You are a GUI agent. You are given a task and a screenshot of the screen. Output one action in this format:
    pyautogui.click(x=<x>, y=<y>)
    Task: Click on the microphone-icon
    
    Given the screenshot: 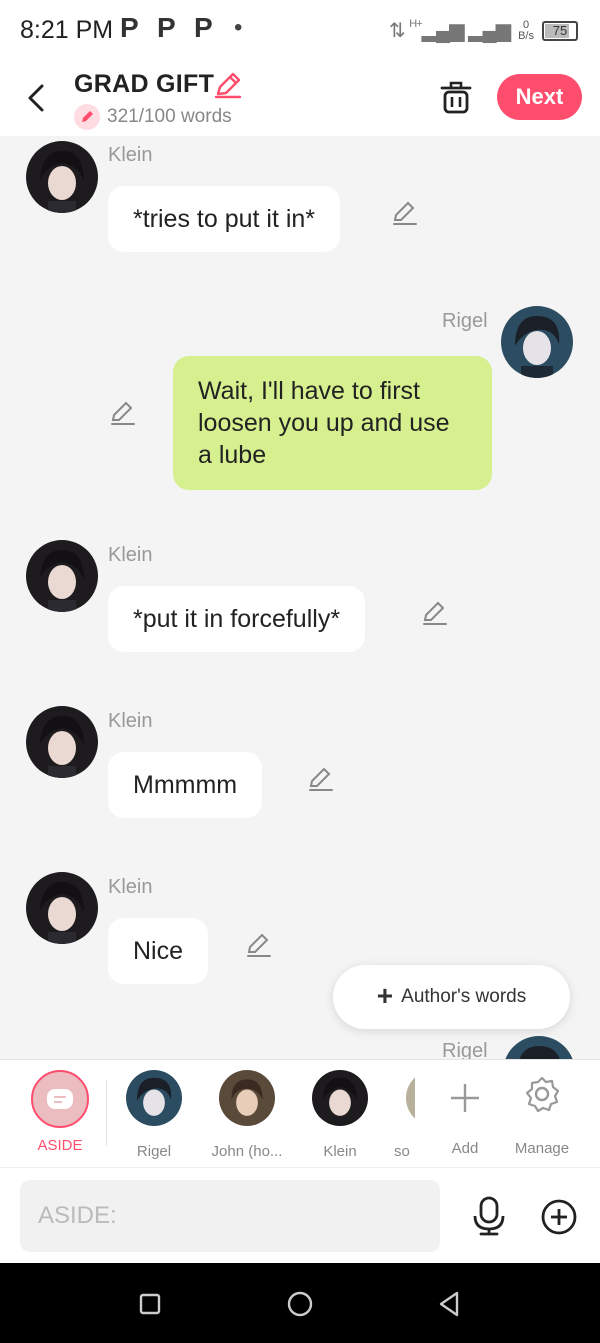 What is the action you would take?
    pyautogui.click(x=489, y=1216)
    